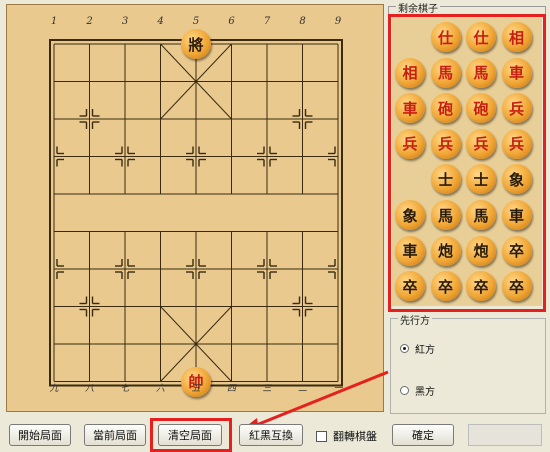 The height and width of the screenshot is (452, 550). What do you see at coordinates (423, 435) in the screenshot?
I see `ok-button: 確定` at bounding box center [423, 435].